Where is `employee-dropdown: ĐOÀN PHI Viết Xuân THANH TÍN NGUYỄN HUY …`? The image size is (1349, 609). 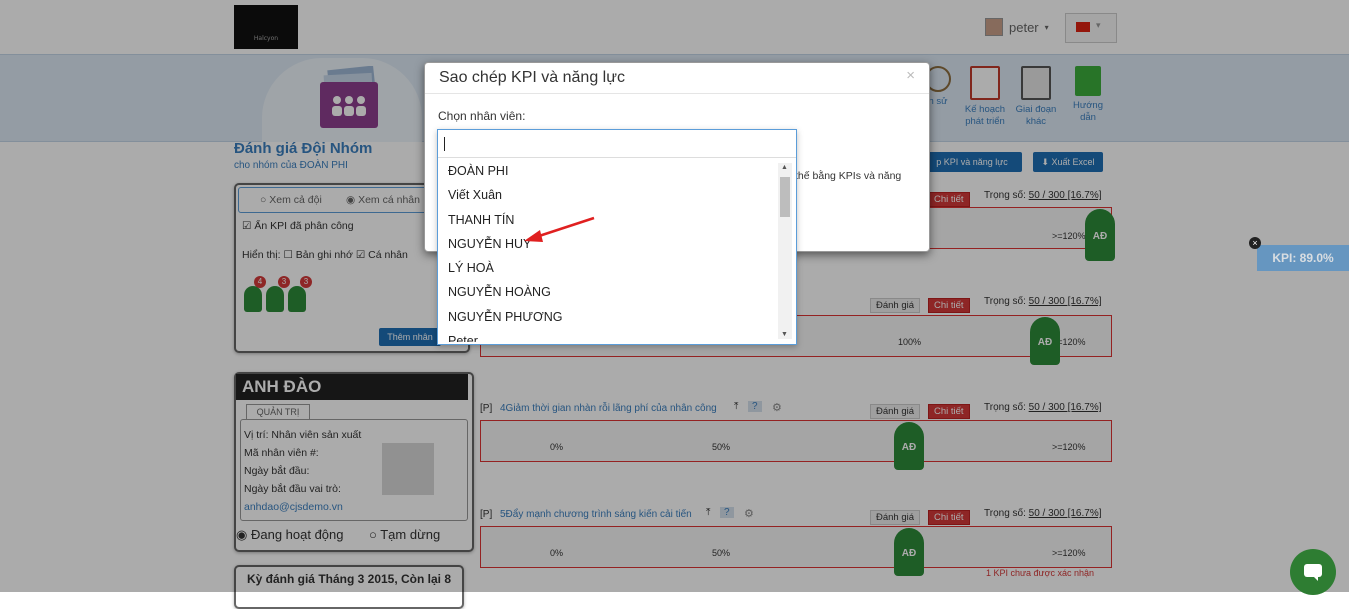 employee-dropdown: ĐOÀN PHI Viết Xuân THANH TÍN NGUYỄN HUY … is located at coordinates (617, 237).